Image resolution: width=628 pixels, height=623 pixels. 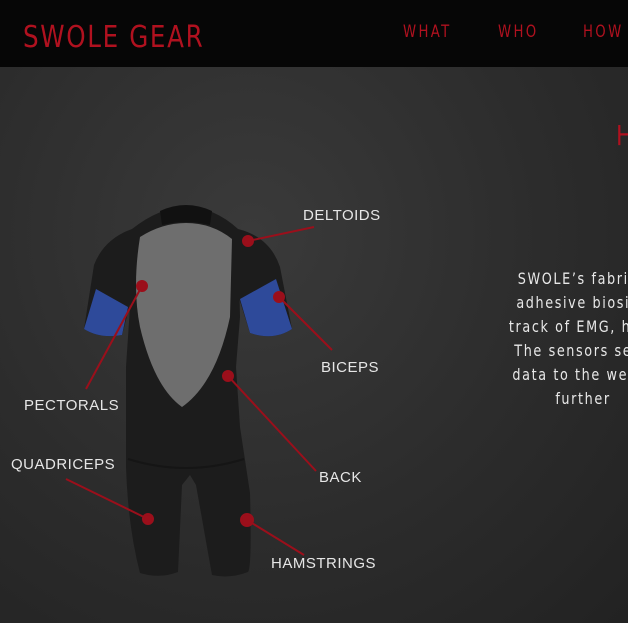 What do you see at coordinates (572, 278) in the screenshot?
I see `description-line: SWOLE’s fabric i` at bounding box center [572, 278].